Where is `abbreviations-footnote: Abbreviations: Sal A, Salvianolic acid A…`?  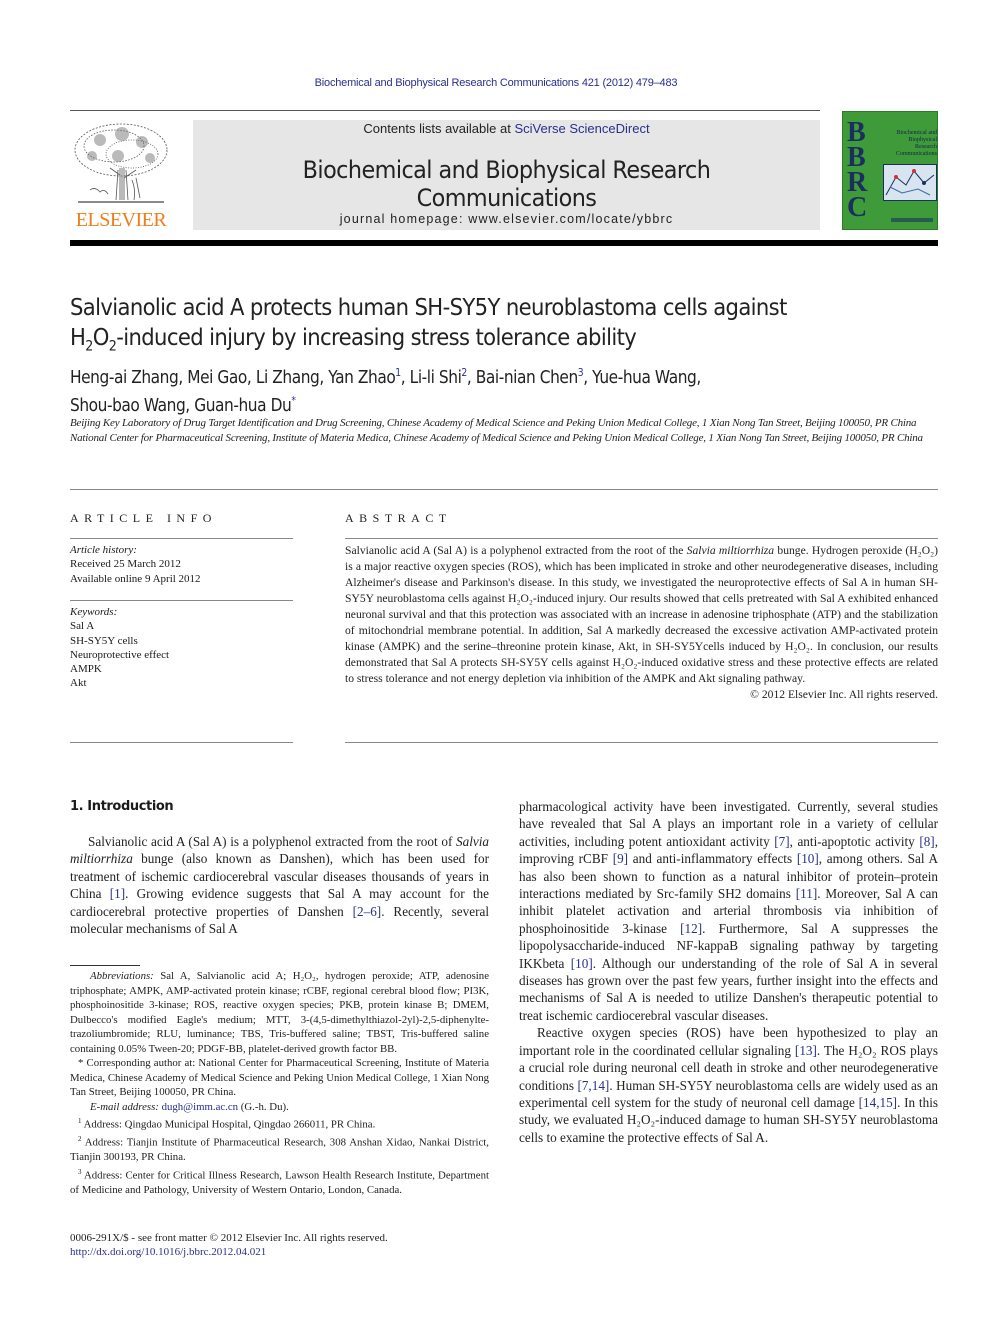
abbreviations-footnote: Abbreviations: Sal A, Salvianolic acid A… is located at coordinates (279, 1012).